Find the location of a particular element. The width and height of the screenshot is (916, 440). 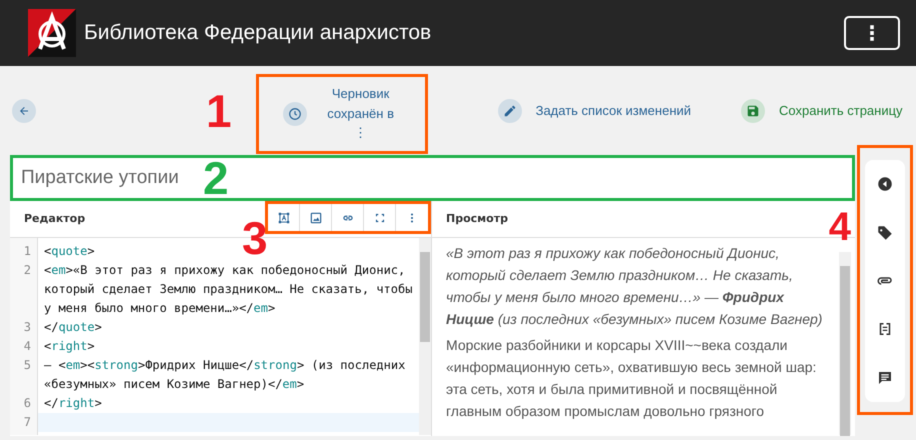

annotation-number: 2 is located at coordinates (216, 178).